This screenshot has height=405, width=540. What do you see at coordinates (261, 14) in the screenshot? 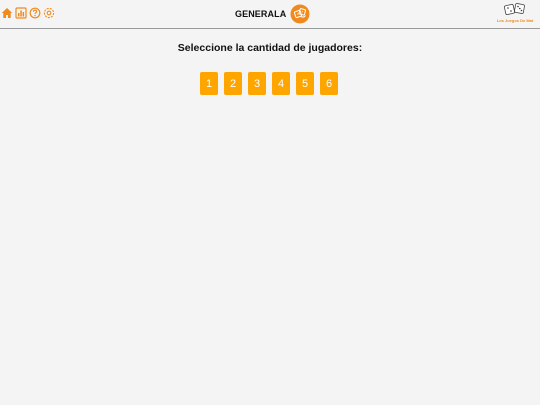
I see `page-title: GENERALA` at bounding box center [261, 14].